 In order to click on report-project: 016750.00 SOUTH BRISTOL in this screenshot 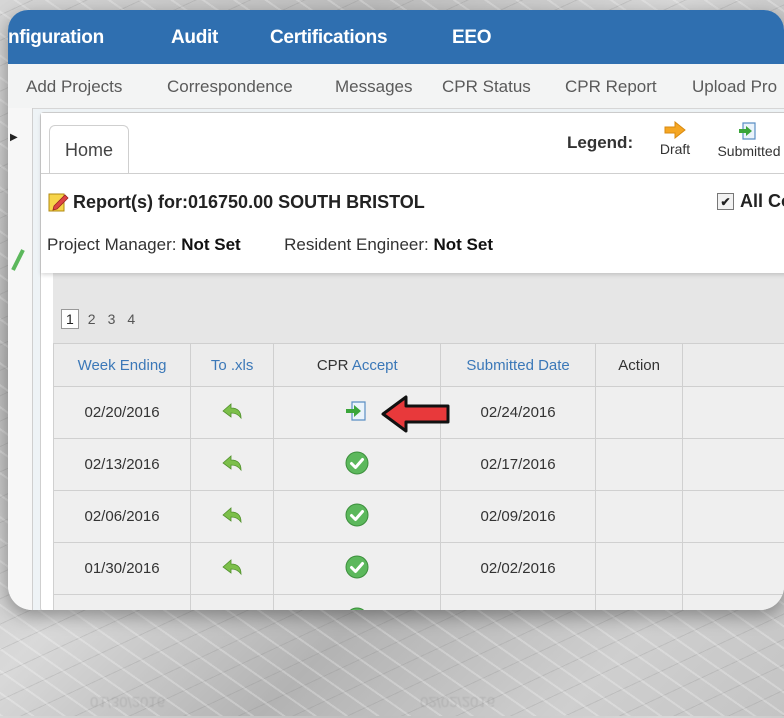, I will do `click(306, 202)`.